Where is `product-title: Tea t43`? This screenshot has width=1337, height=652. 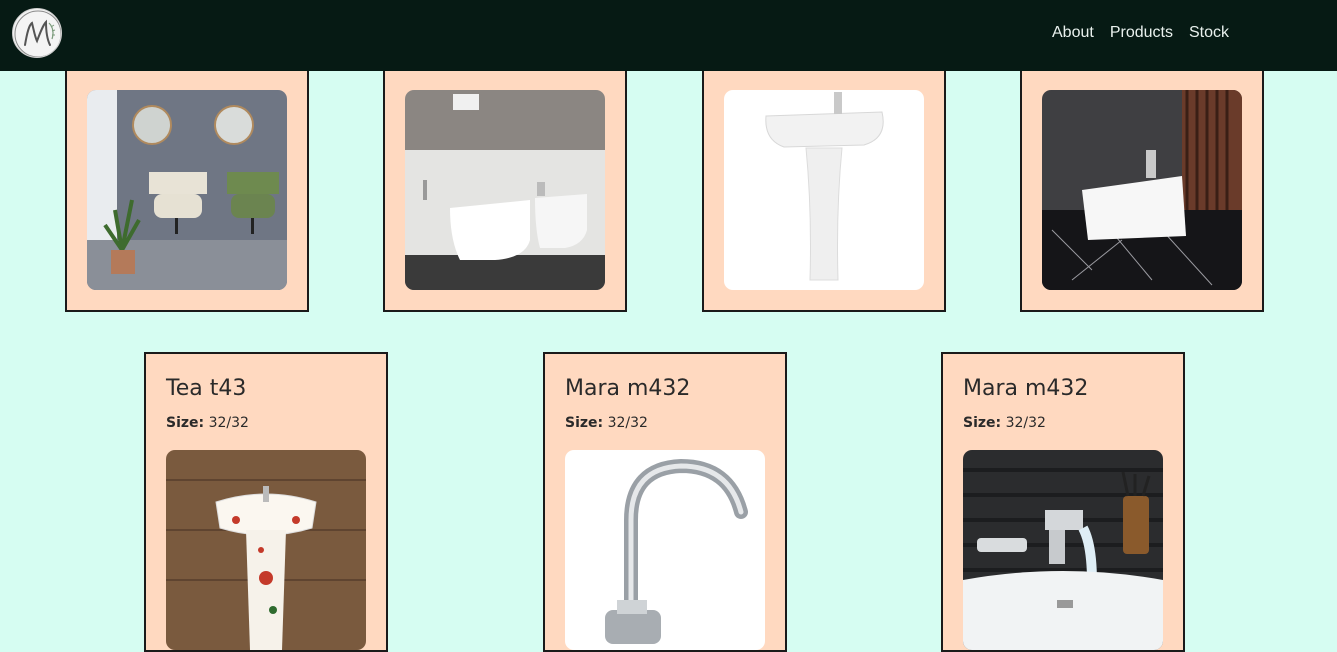 product-title: Tea t43 is located at coordinates (206, 388).